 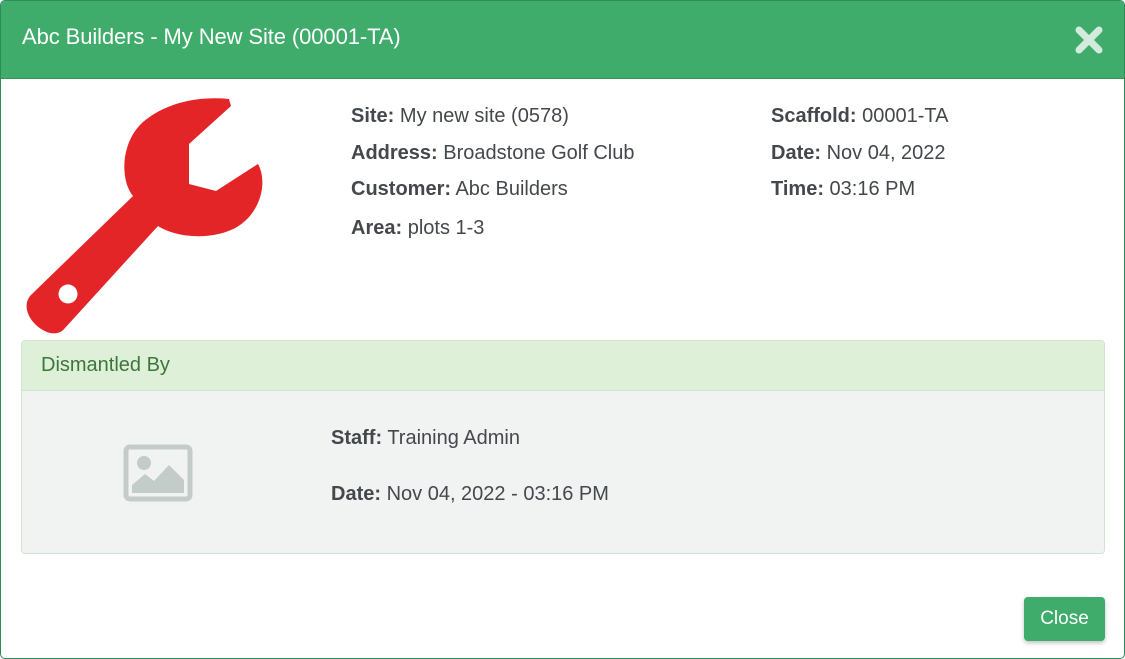 I want to click on dismantled-date-field: Date: Nov 04, 2022 - 03:16 PM, so click(x=470, y=494).